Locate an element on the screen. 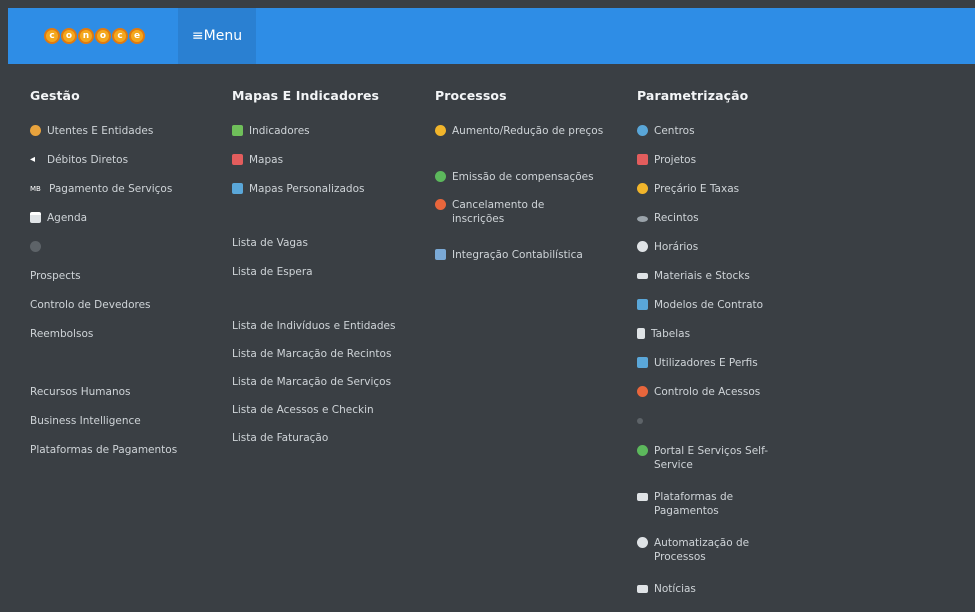 The width and height of the screenshot is (975, 612). arrow-icon: ◂ is located at coordinates (33, 159).